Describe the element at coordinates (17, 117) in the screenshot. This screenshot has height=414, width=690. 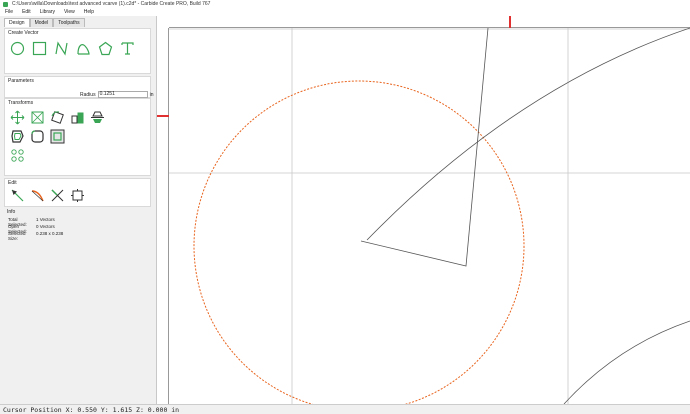
I see `move-icon` at that location.